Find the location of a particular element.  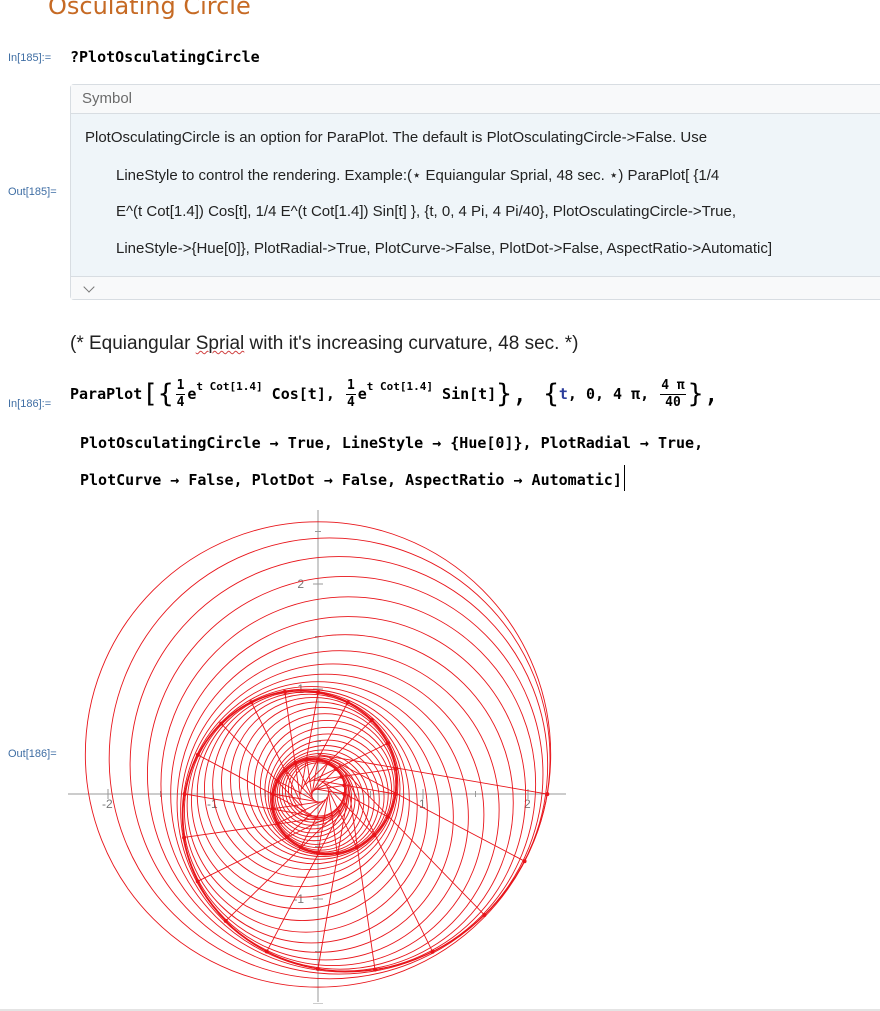

fraction: 4 π 40 is located at coordinates (673, 394).